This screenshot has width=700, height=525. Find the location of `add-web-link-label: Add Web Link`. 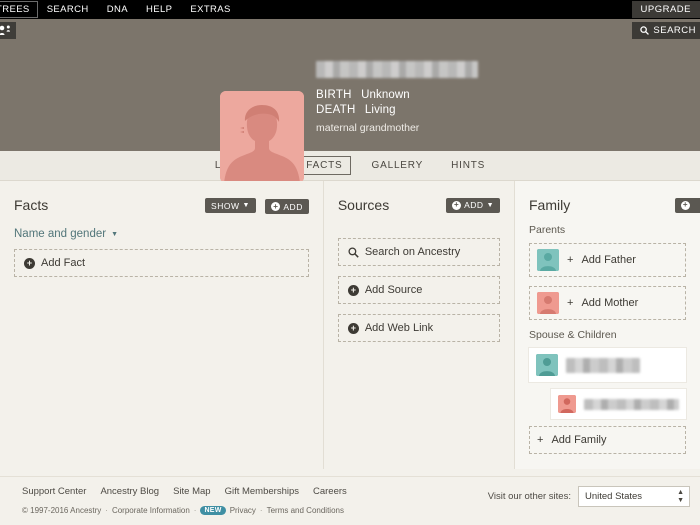

add-web-link-label: Add Web Link is located at coordinates (399, 328).